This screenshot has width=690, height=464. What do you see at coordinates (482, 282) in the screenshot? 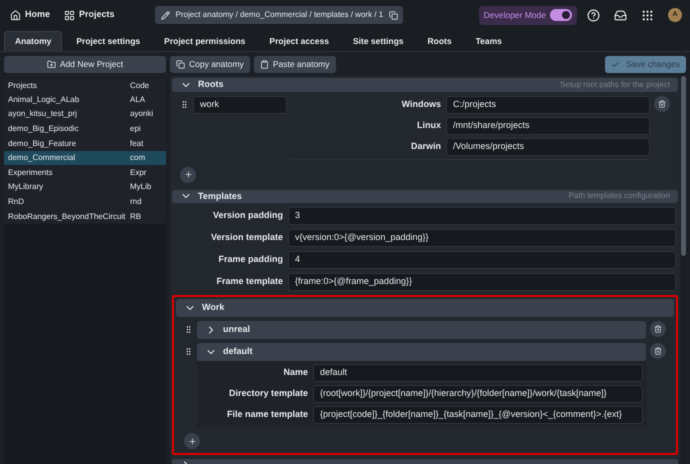
I see `input-field: {frame:0>{@frame_padding}}` at bounding box center [482, 282].